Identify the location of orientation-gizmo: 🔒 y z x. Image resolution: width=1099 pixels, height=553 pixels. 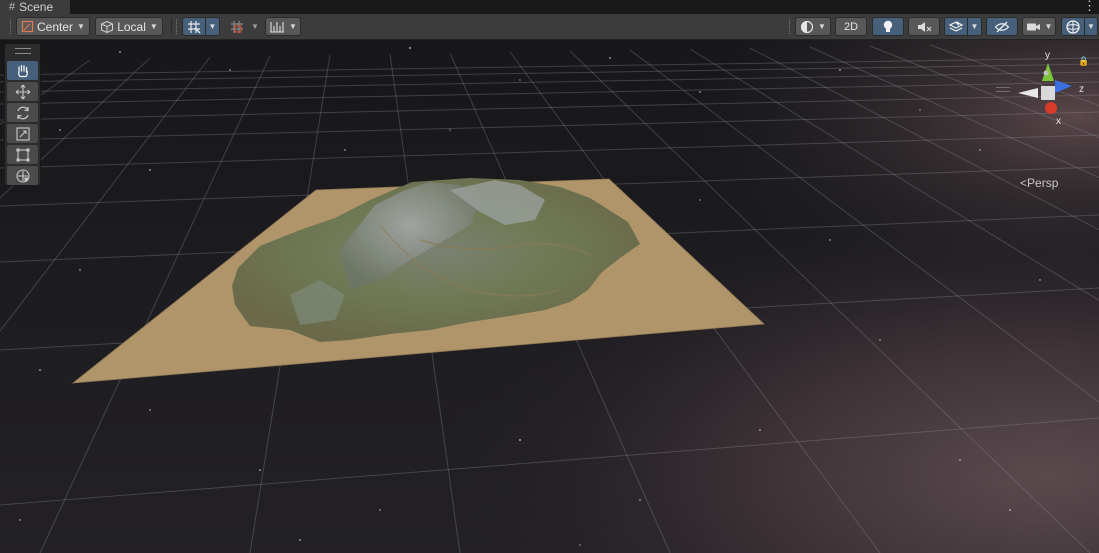
(1052, 95).